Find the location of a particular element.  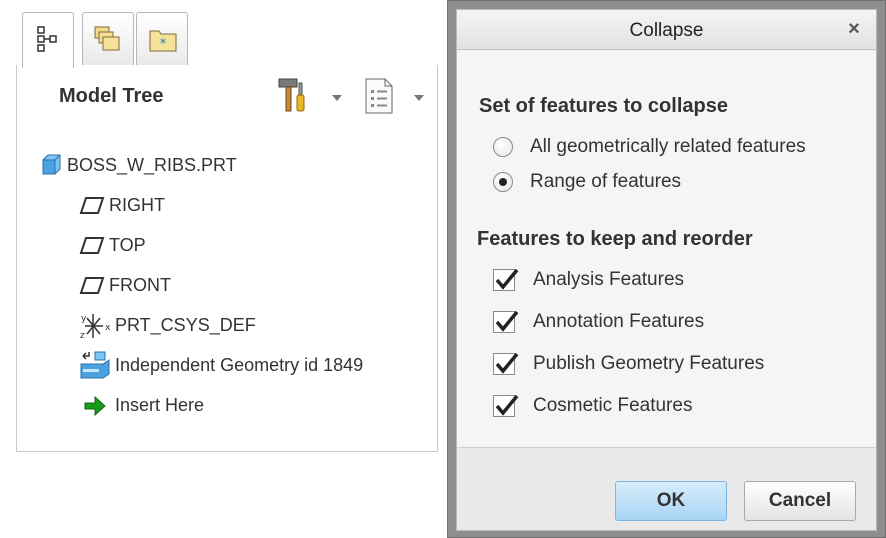

checkbox-publish-geometry-features: Publish Geometry Features is located at coordinates (628, 364).